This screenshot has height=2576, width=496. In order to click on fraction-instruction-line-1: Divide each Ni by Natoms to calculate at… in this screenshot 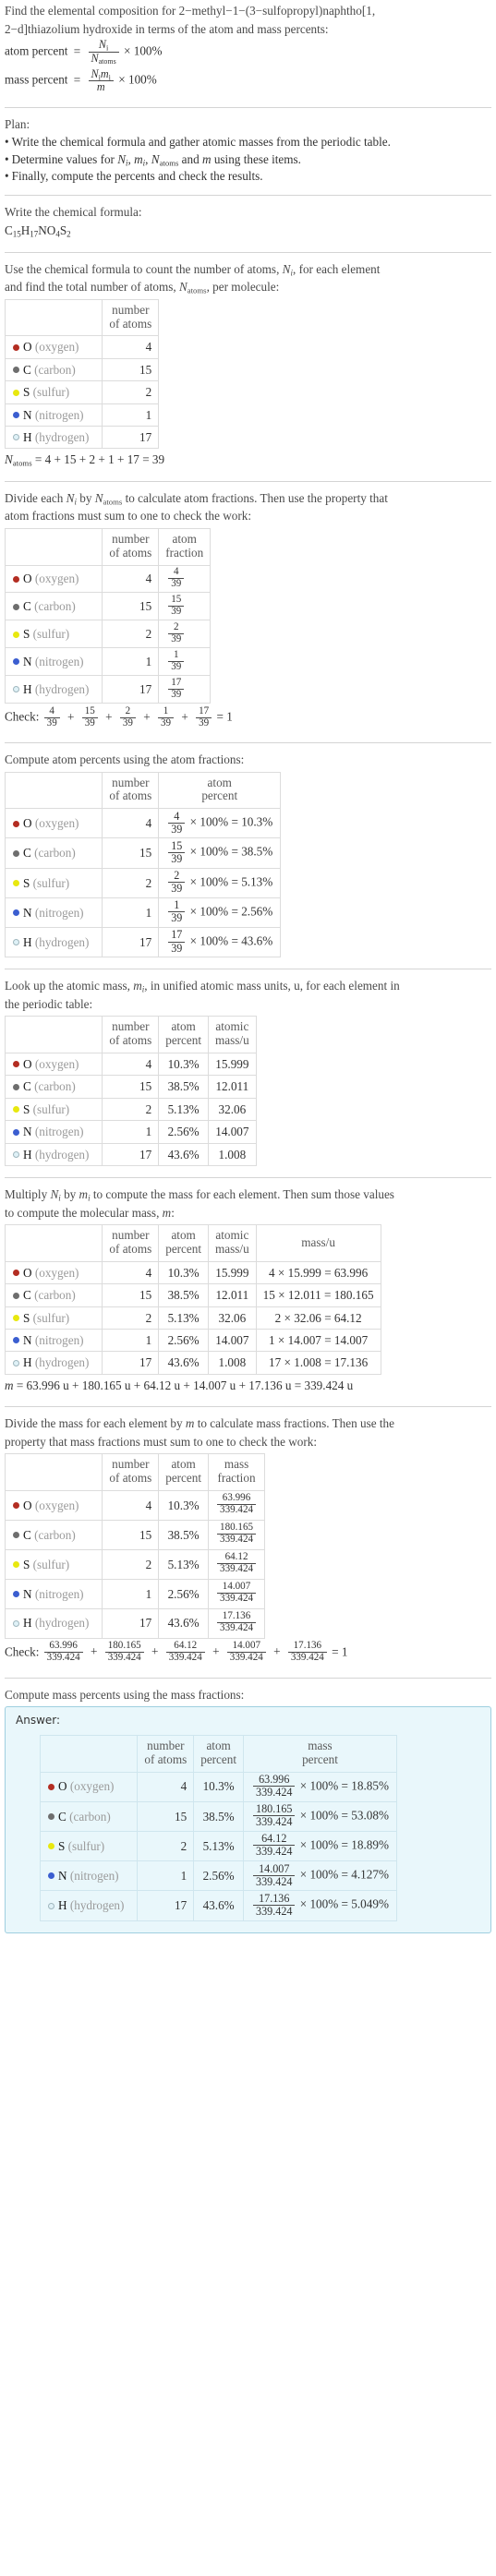, I will do `click(196, 498)`.